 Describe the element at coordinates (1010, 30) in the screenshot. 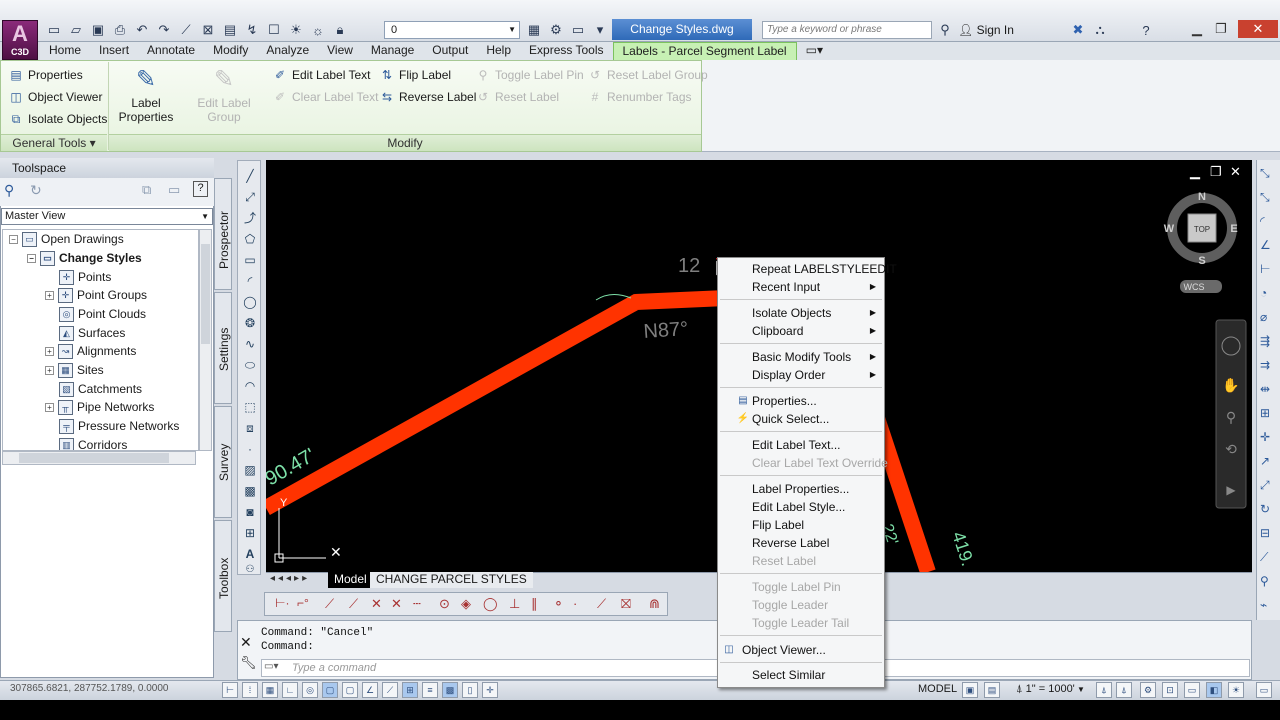

I see `sign-in-button: 👤︎ Sign In` at that location.